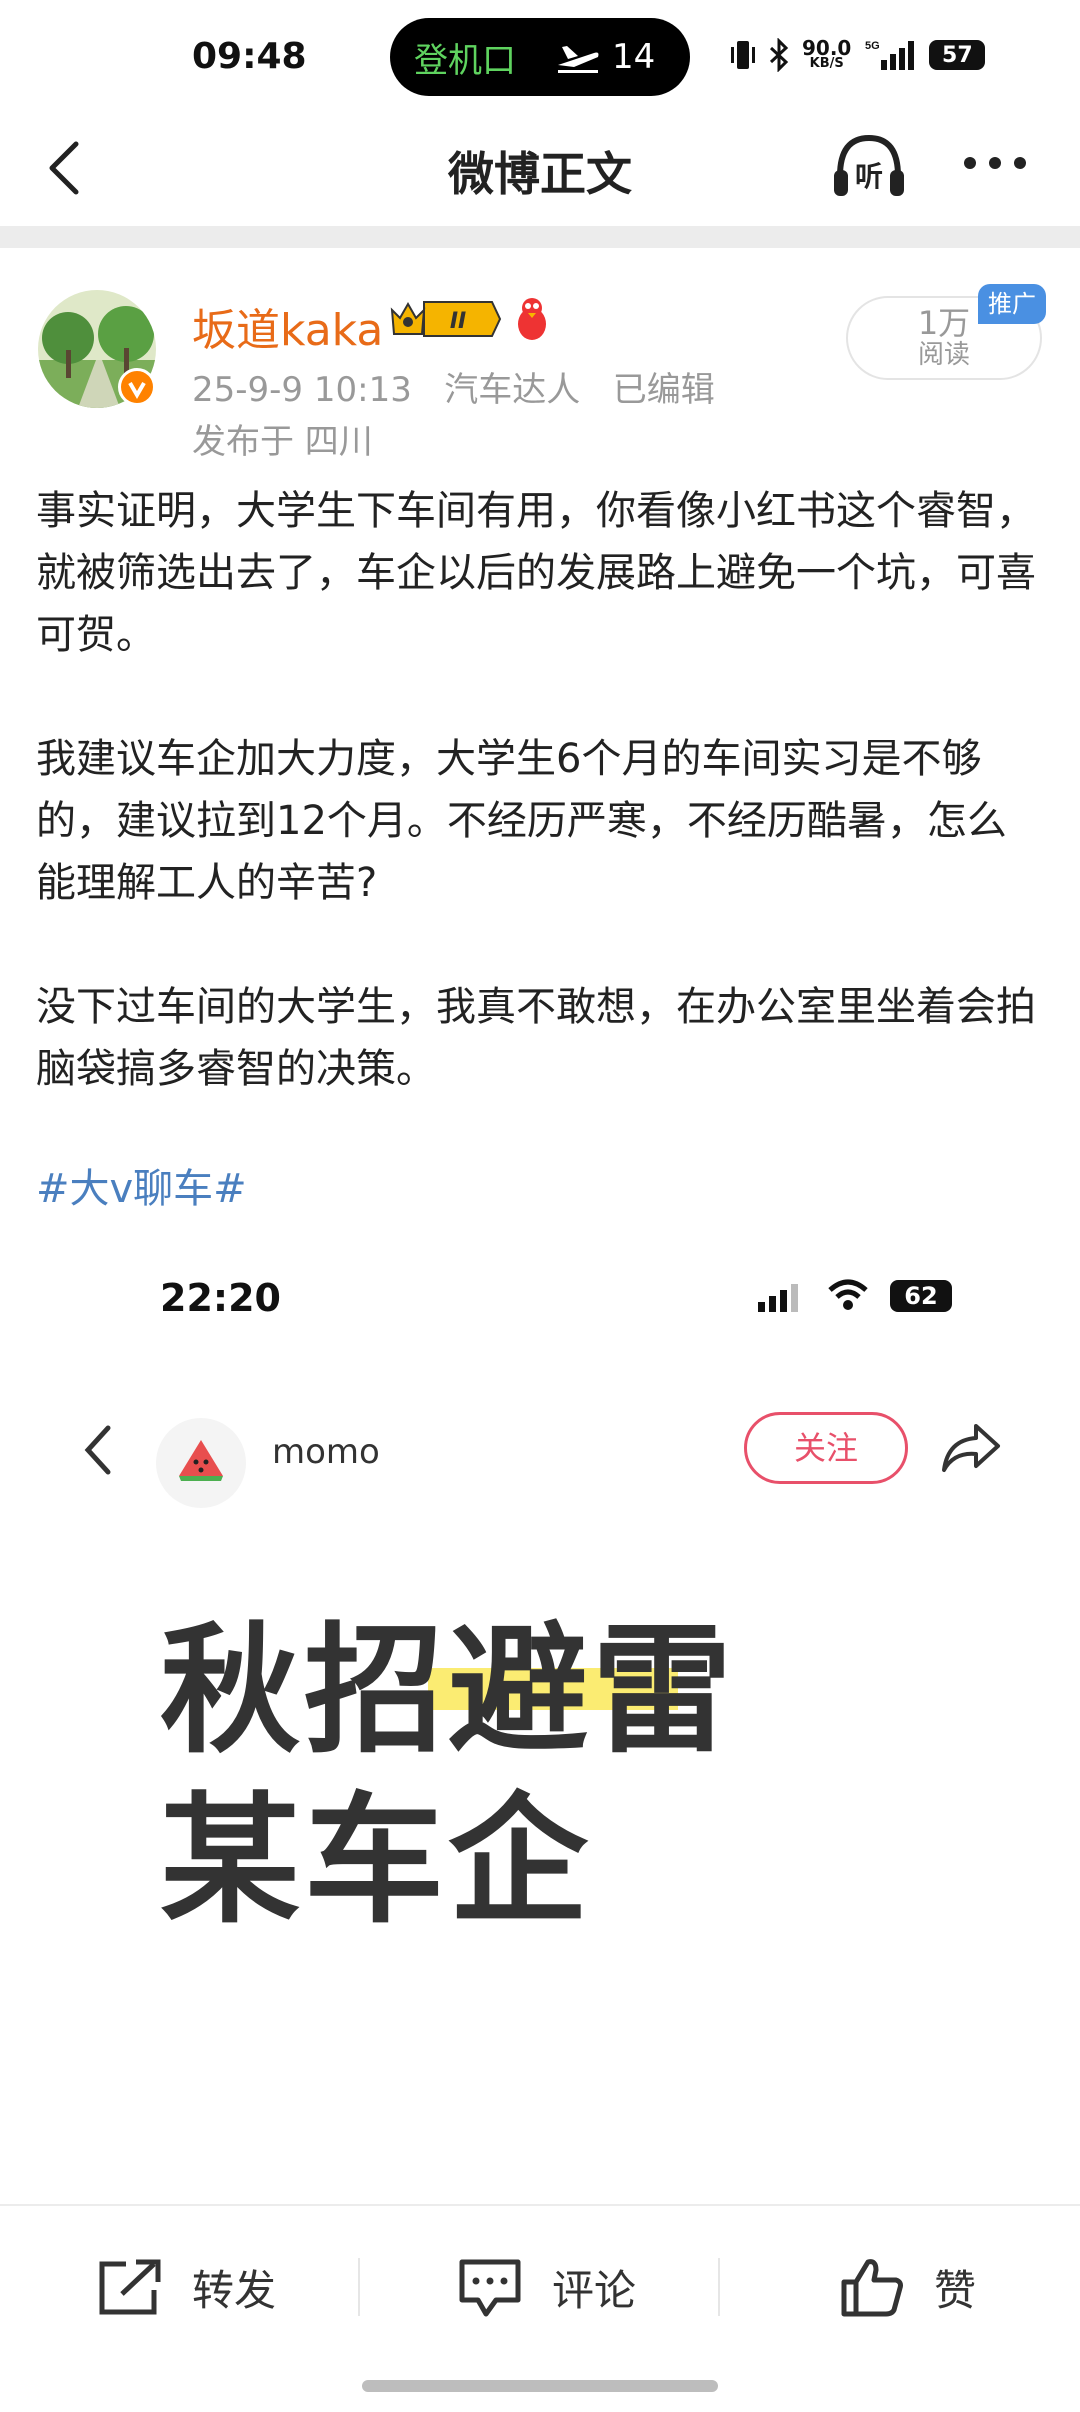 This screenshot has width=1080, height=2412. What do you see at coordinates (220, 1298) in the screenshot?
I see `embedded-status-time: 22:20` at bounding box center [220, 1298].